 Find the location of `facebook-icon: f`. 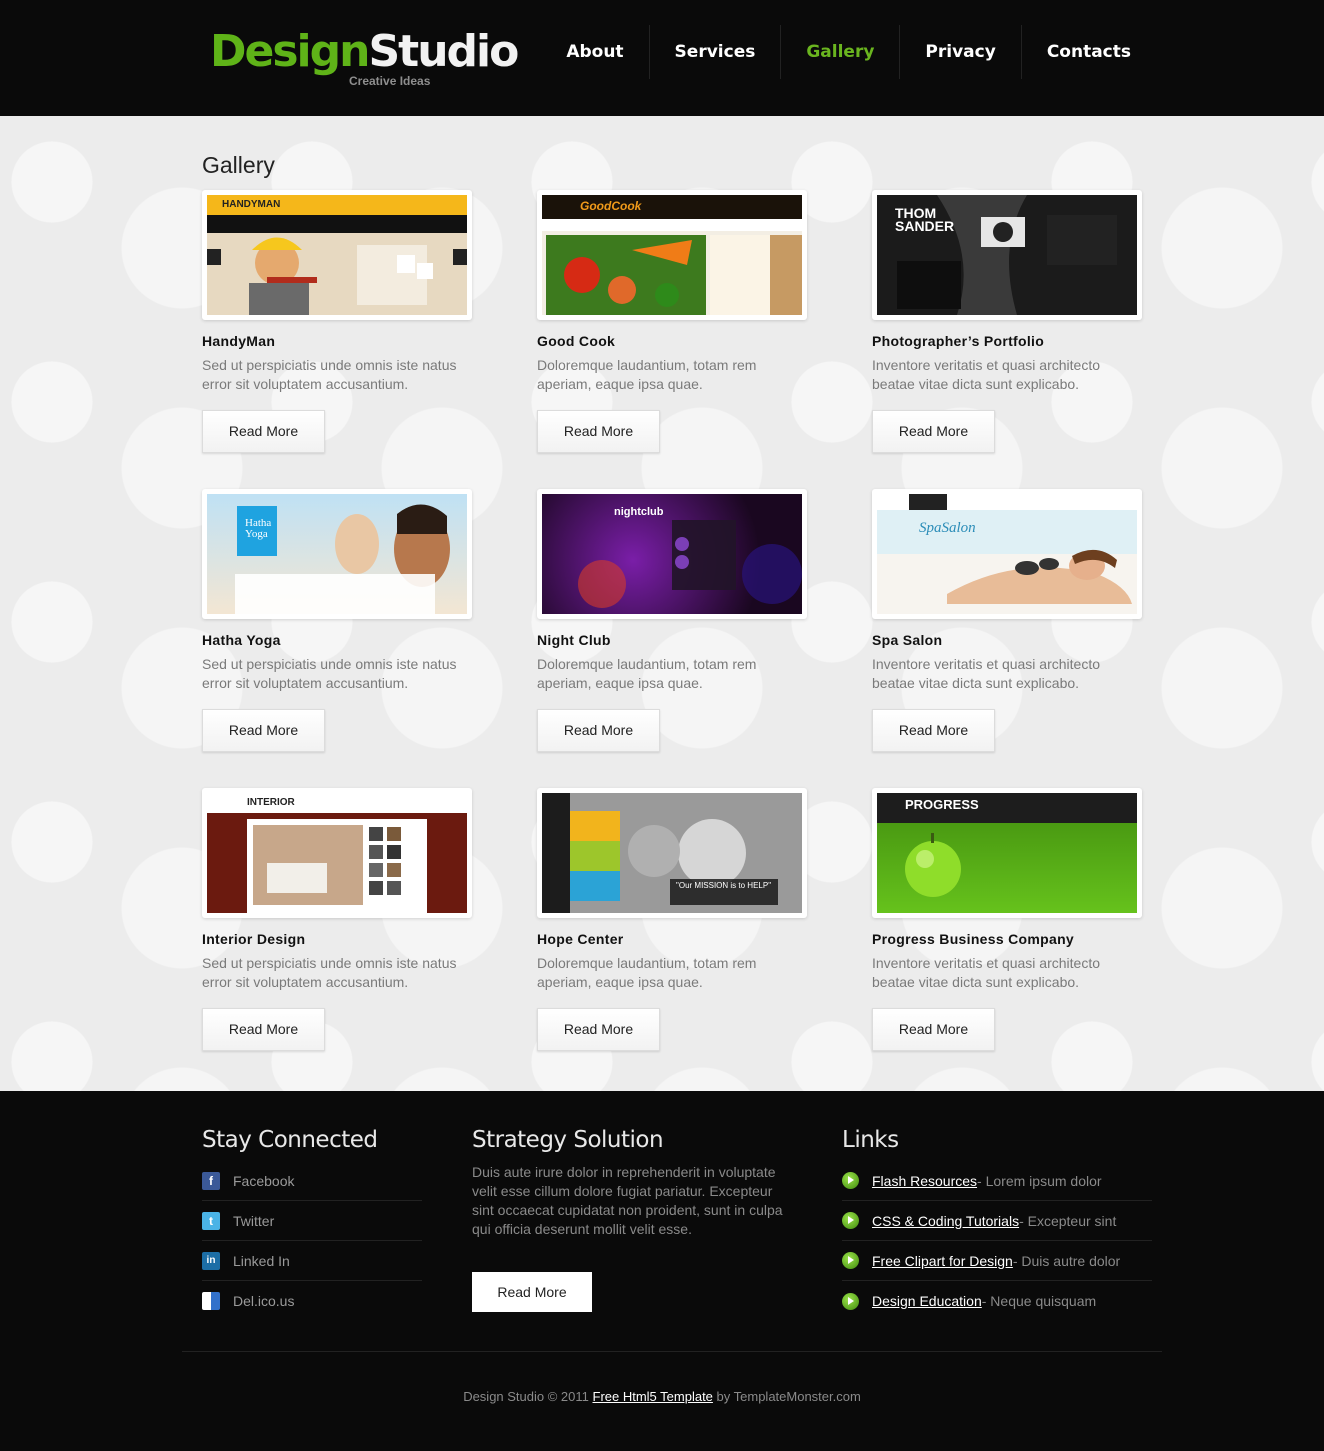

facebook-icon: f is located at coordinates (211, 1180).